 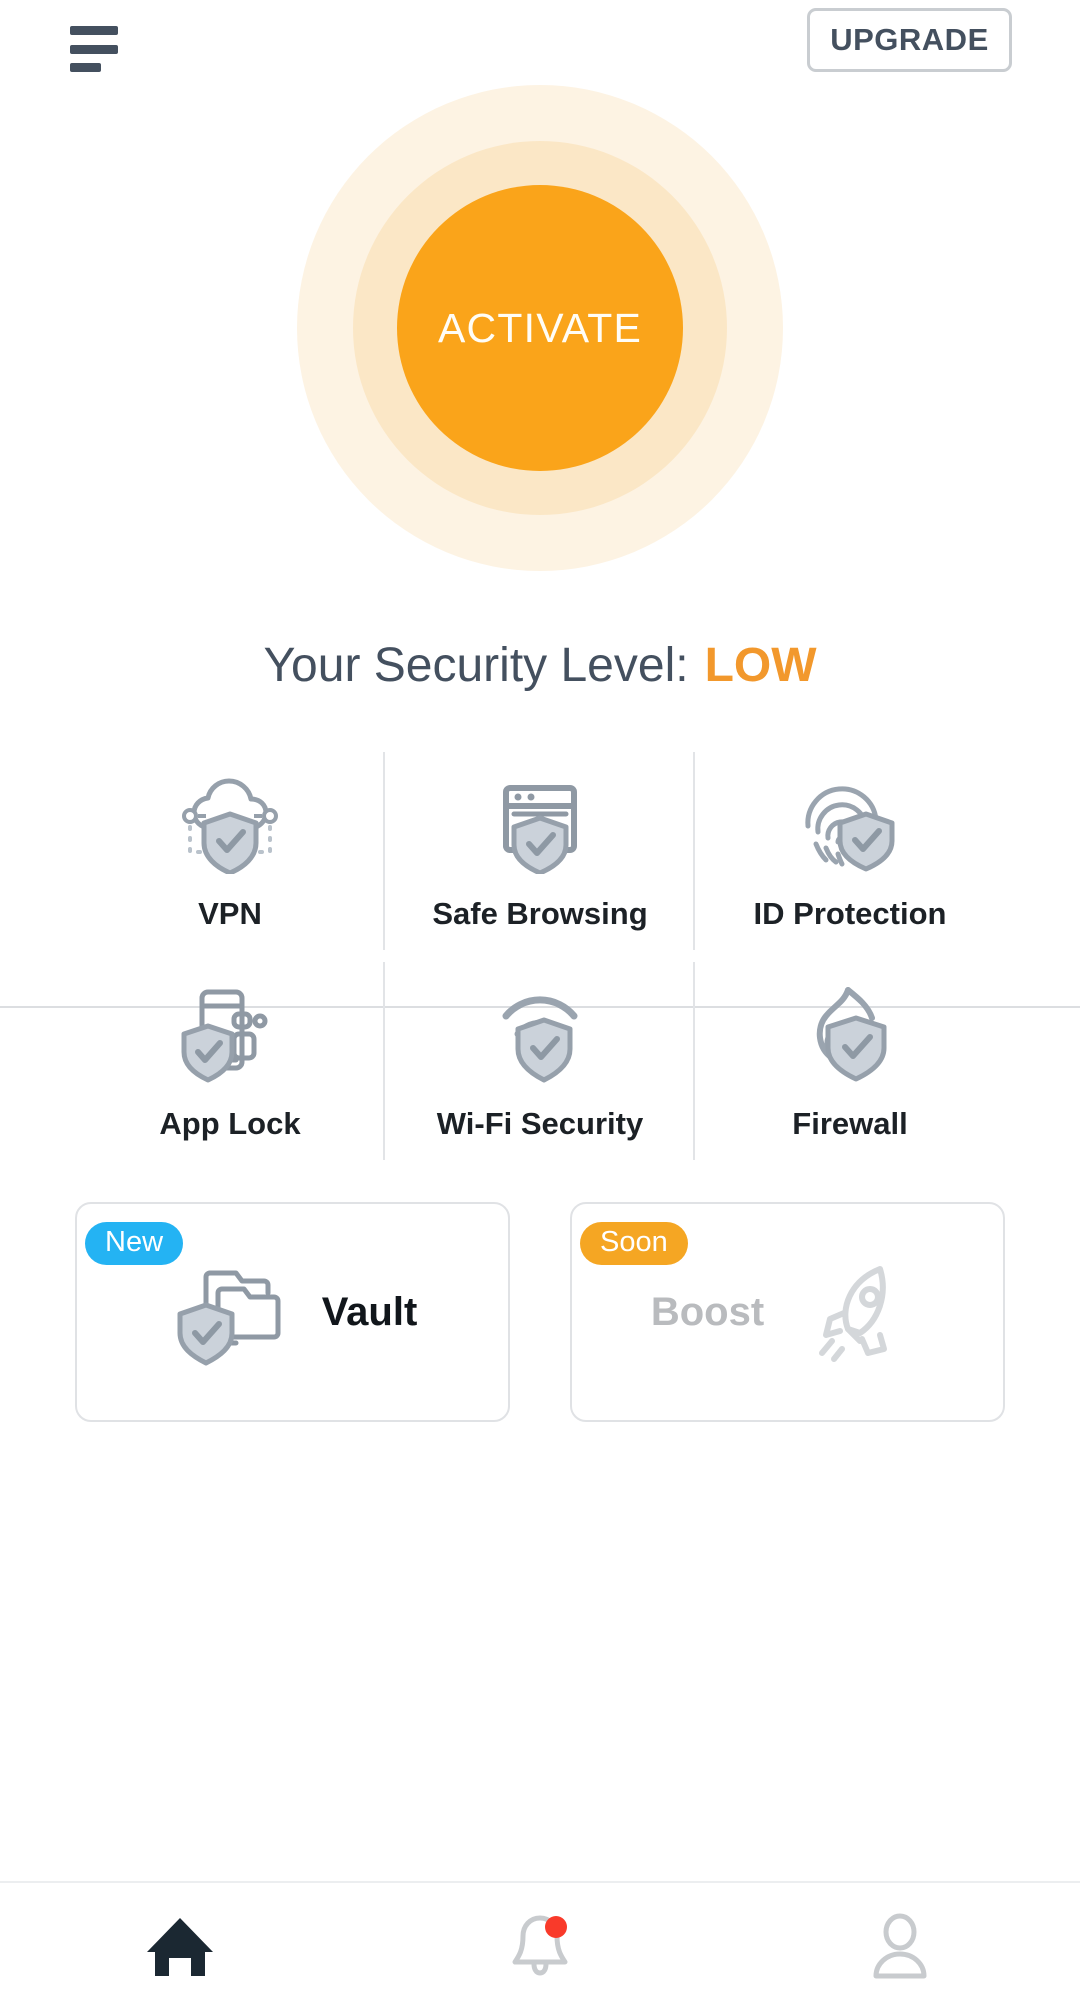 I want to click on security-level-row: Your Security Level: LOW, so click(x=540, y=653).